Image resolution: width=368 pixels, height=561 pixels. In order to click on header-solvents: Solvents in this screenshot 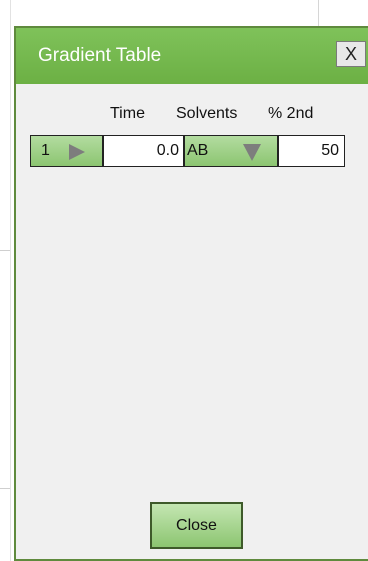, I will do `click(207, 113)`.